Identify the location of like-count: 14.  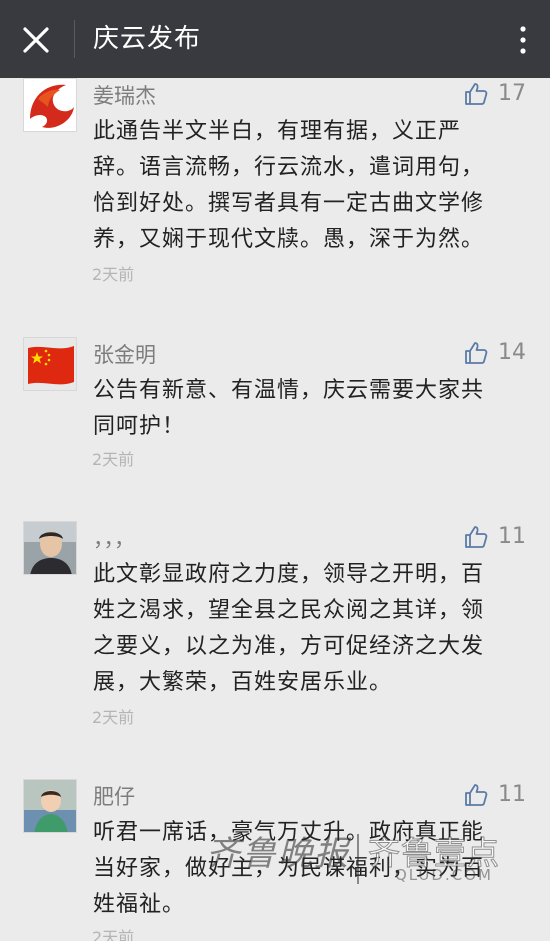
(512, 352).